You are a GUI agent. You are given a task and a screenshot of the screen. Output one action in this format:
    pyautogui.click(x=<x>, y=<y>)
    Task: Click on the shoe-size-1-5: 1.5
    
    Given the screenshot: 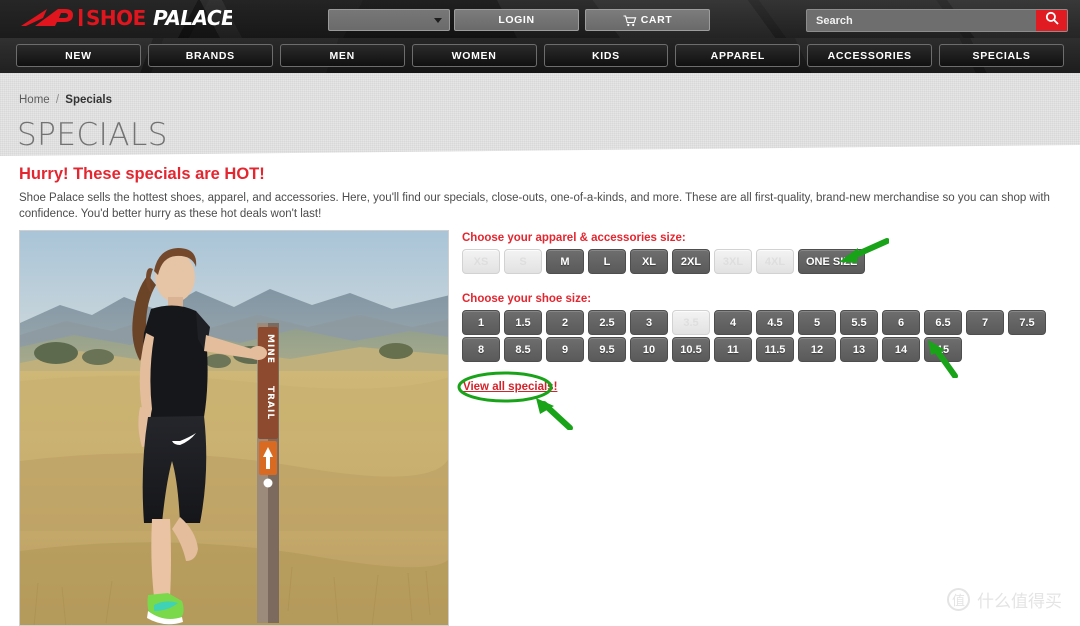 What is the action you would take?
    pyautogui.click(x=523, y=322)
    